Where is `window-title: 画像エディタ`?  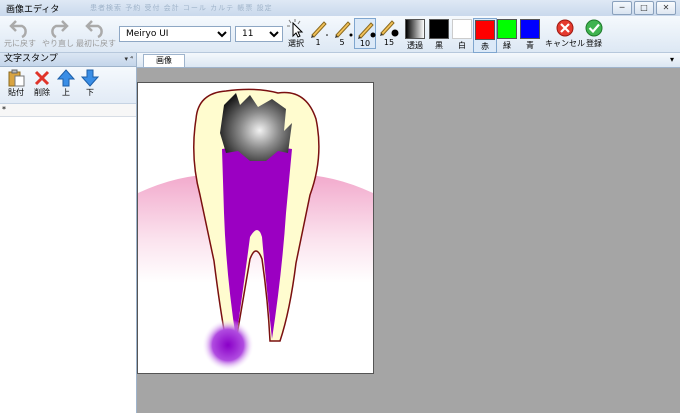
window-title: 画像エディタ is located at coordinates (33, 10).